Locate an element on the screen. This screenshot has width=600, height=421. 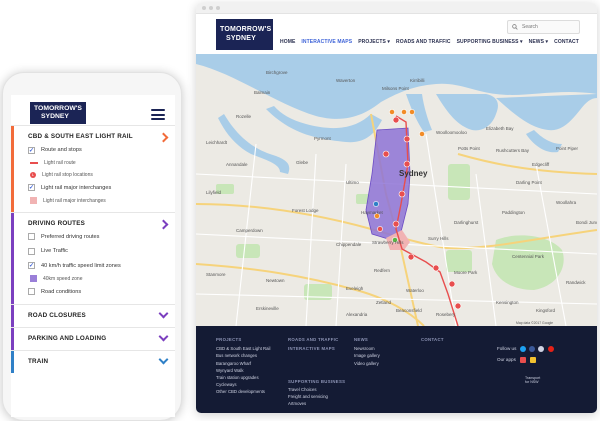
option-interchanges: ✓ Light rail major interchanges is located at coordinates (98, 188).